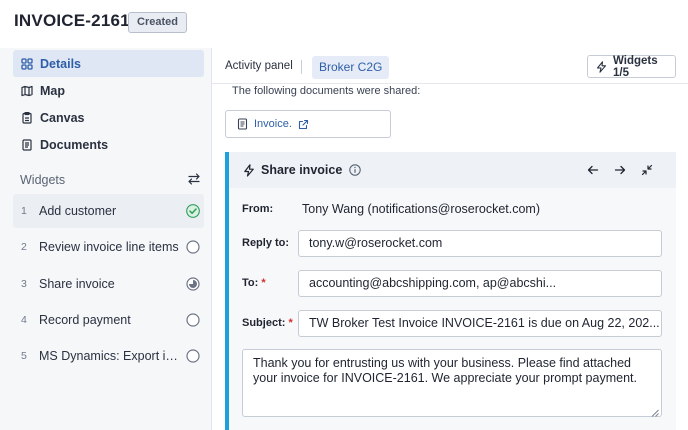 This screenshot has width=688, height=430. What do you see at coordinates (74, 144) in the screenshot?
I see `sidebar-item-label: Documents` at bounding box center [74, 144].